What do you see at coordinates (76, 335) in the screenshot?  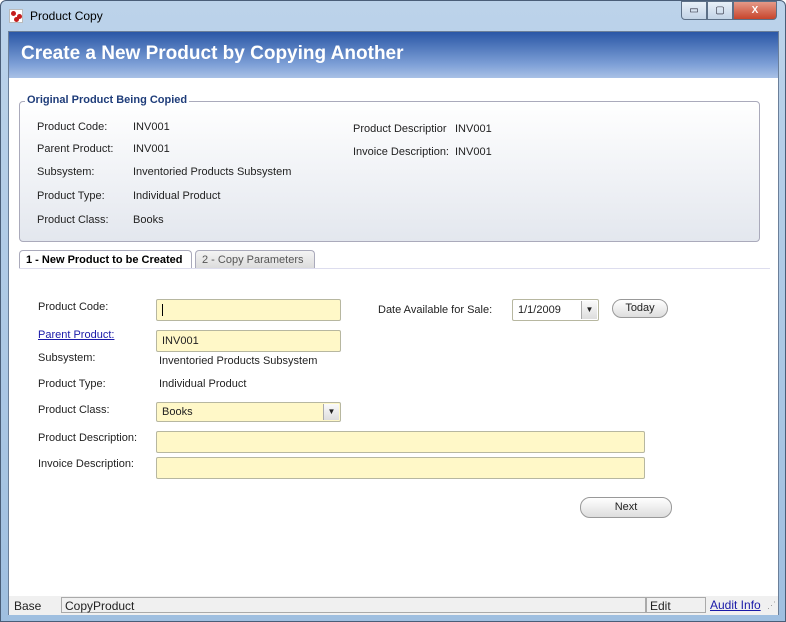 I see `parent-product-link: Parent Product:` at bounding box center [76, 335].